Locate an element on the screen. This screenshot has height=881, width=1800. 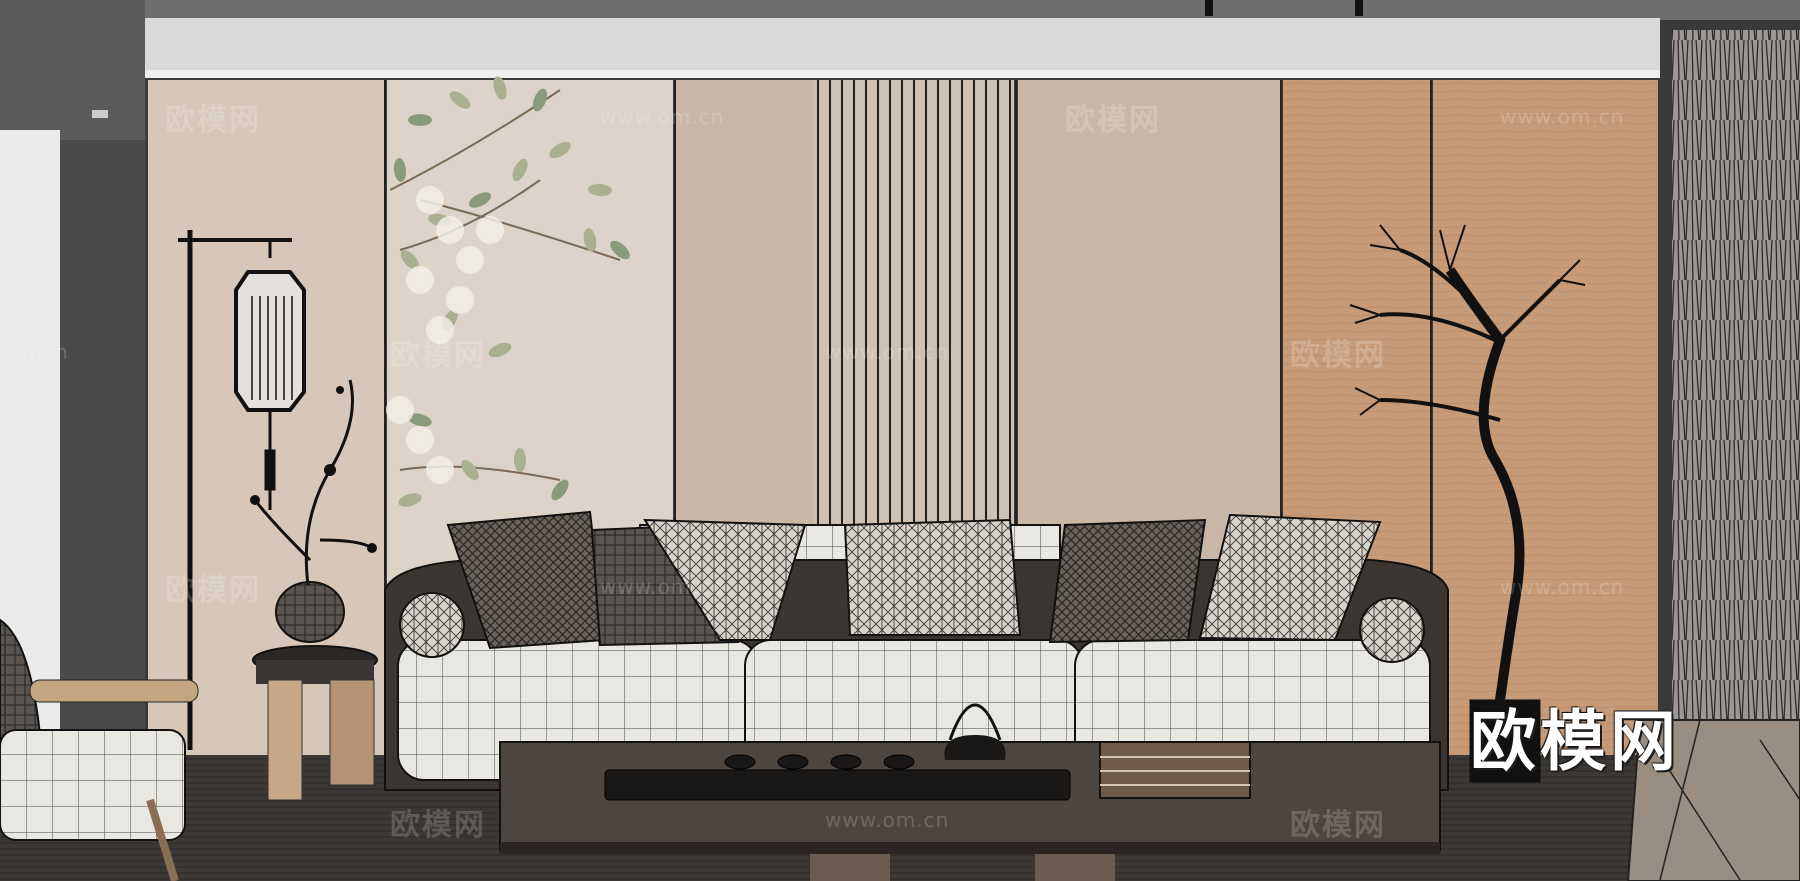
mural-leaf is located at coordinates (420, 120).